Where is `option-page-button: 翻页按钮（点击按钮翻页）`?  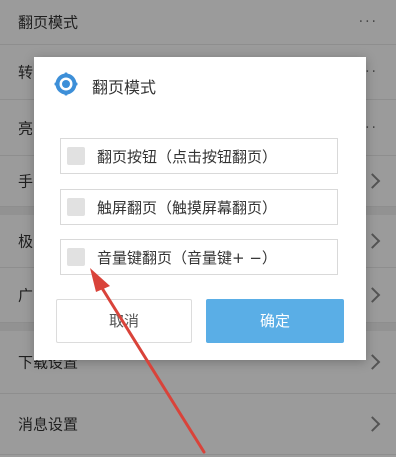
option-page-button: 翻页按钮（点击按钮翻页） is located at coordinates (199, 156).